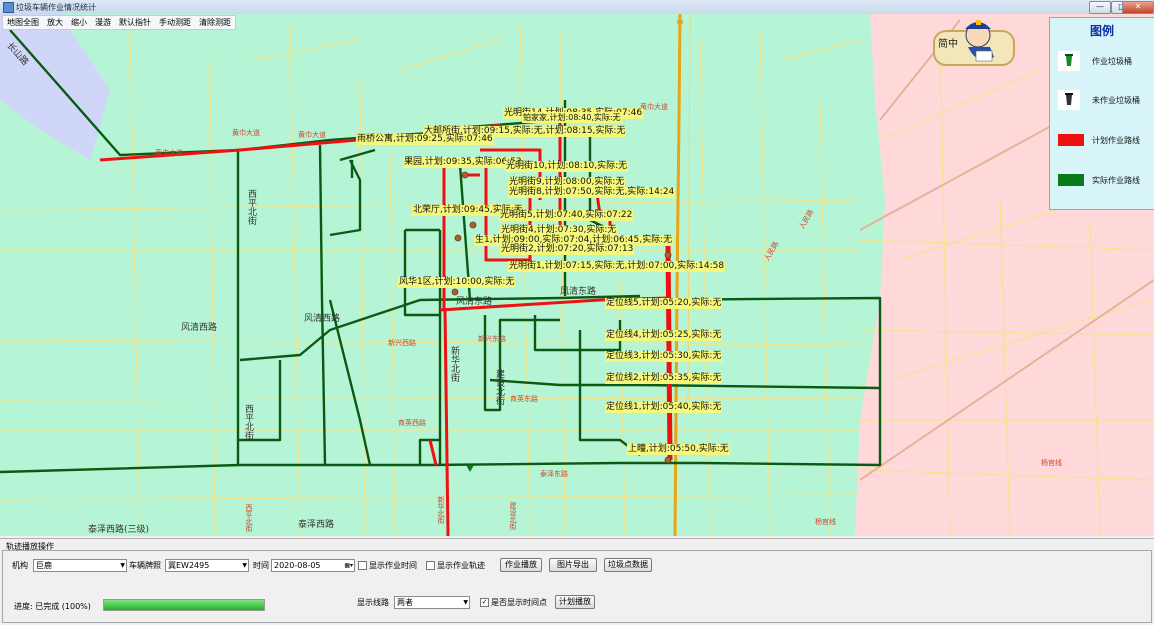 The width and height of the screenshot is (1154, 625). What do you see at coordinates (135, 22) in the screenshot?
I see `menu-default-pointer: 默认指针` at bounding box center [135, 22].